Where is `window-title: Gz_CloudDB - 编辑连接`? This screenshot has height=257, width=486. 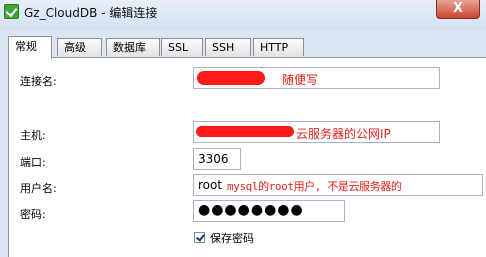 window-title: Gz_CloudDB - 编辑连接 is located at coordinates (91, 13).